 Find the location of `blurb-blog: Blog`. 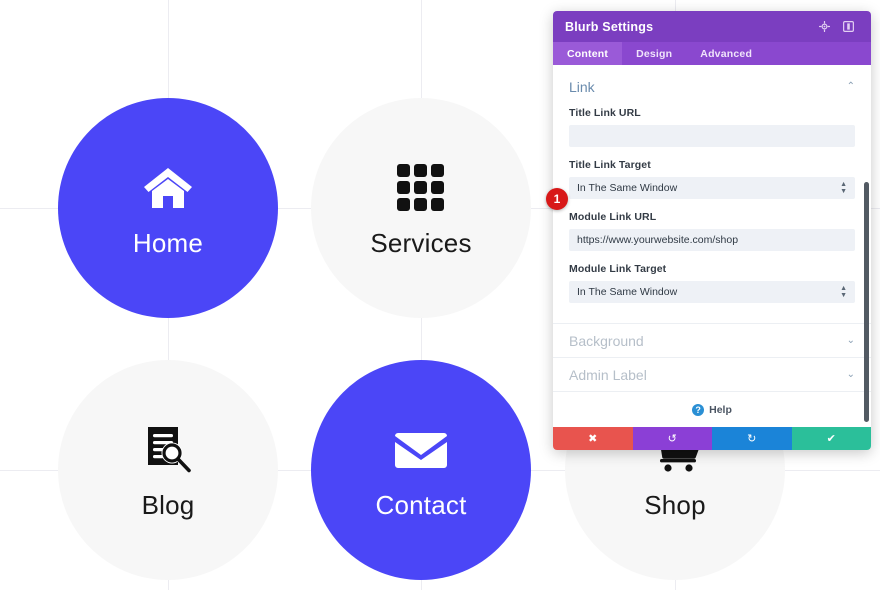

blurb-blog: Blog is located at coordinates (168, 470).